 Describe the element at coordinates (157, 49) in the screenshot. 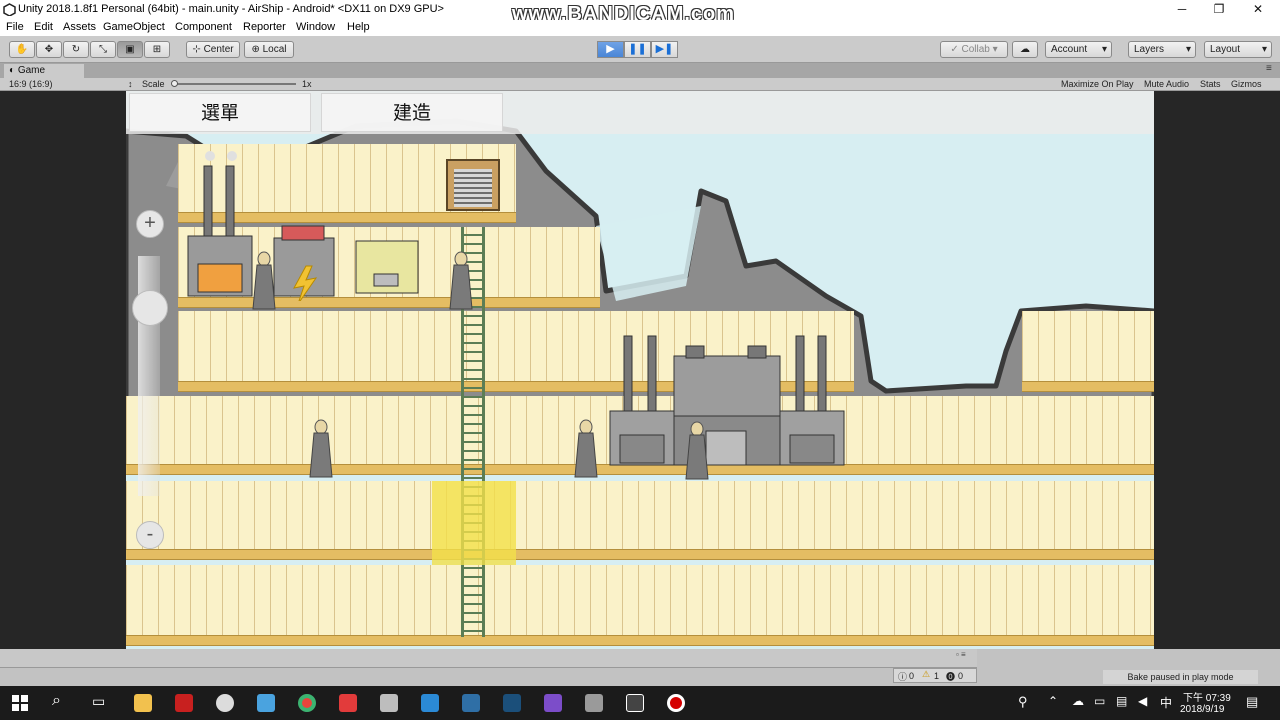

I see `transform-tool-button: ⊞` at that location.